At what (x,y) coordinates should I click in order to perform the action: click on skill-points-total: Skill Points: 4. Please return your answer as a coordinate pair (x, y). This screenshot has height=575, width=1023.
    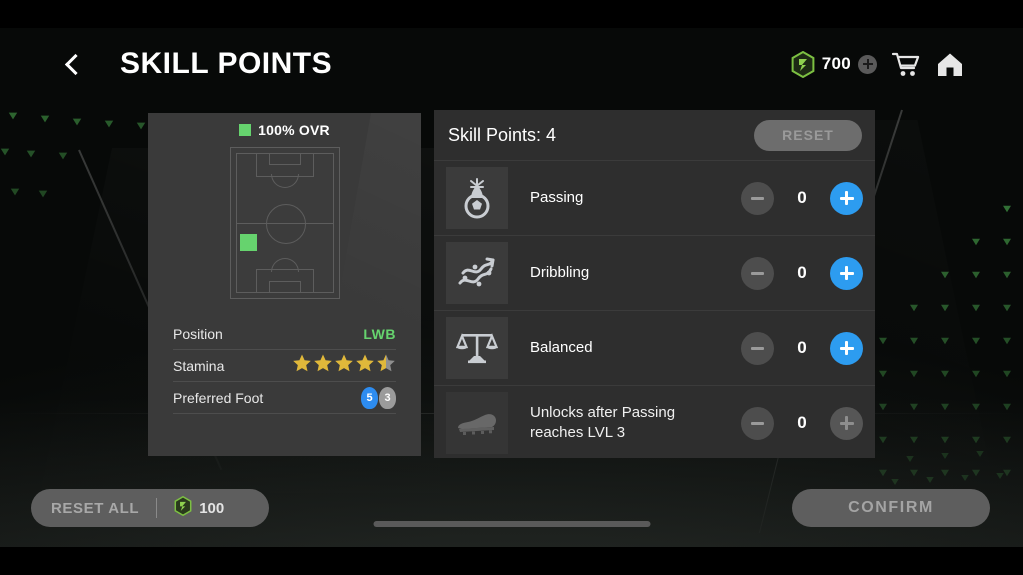
    Looking at the image, I should click on (502, 134).